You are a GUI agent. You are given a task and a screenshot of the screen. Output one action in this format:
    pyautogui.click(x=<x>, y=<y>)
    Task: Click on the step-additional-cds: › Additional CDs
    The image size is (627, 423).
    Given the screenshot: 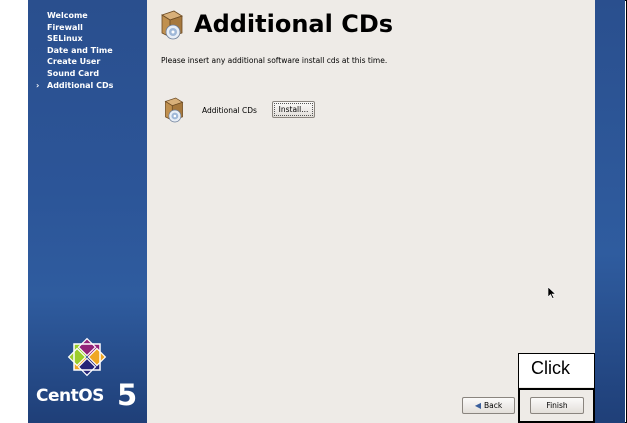 What is the action you would take?
    pyautogui.click(x=87, y=86)
    